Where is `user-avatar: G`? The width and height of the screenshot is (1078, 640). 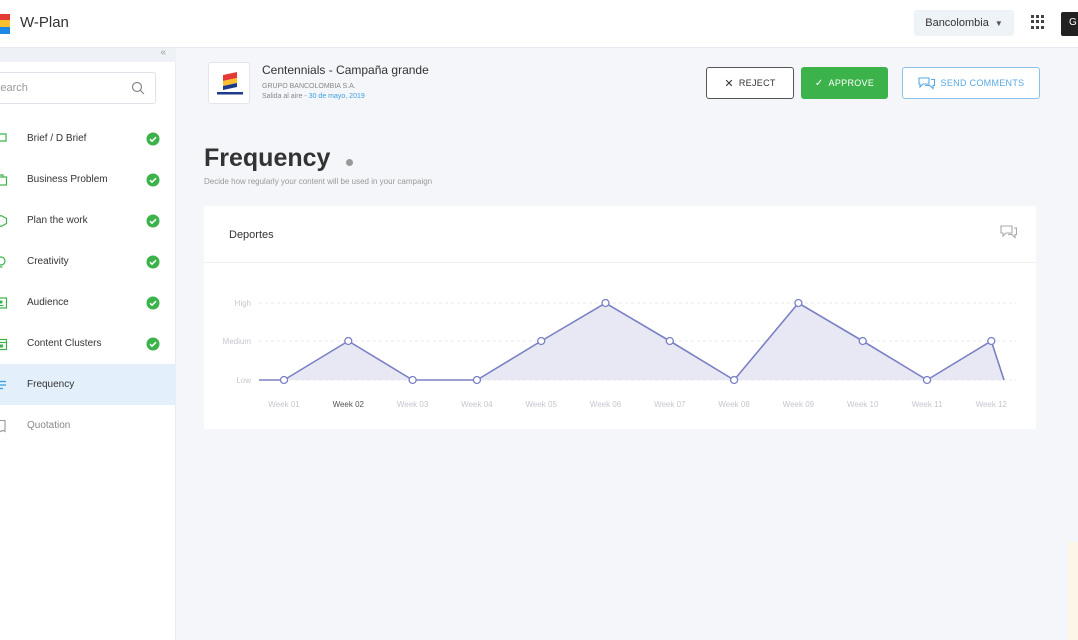
user-avatar: G is located at coordinates (1069, 24).